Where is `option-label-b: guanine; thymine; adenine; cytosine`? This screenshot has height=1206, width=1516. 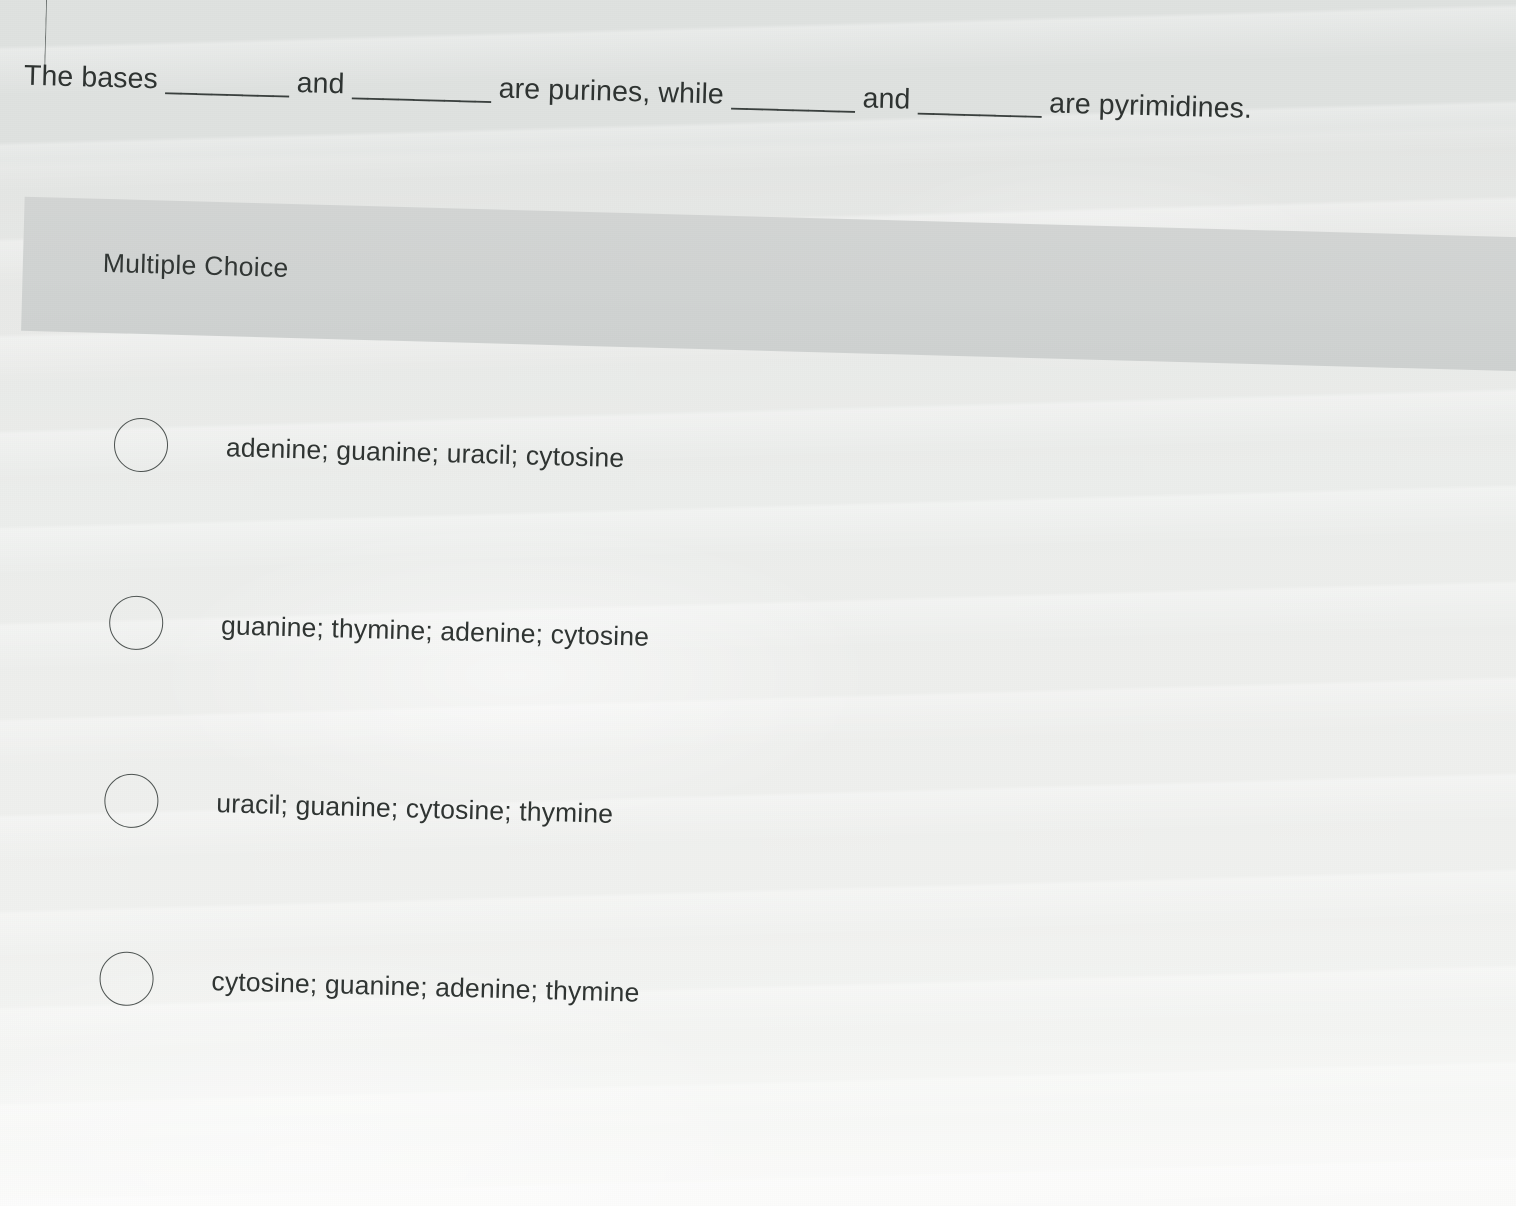 option-label-b: guanine; thymine; adenine; cytosine is located at coordinates (435, 630).